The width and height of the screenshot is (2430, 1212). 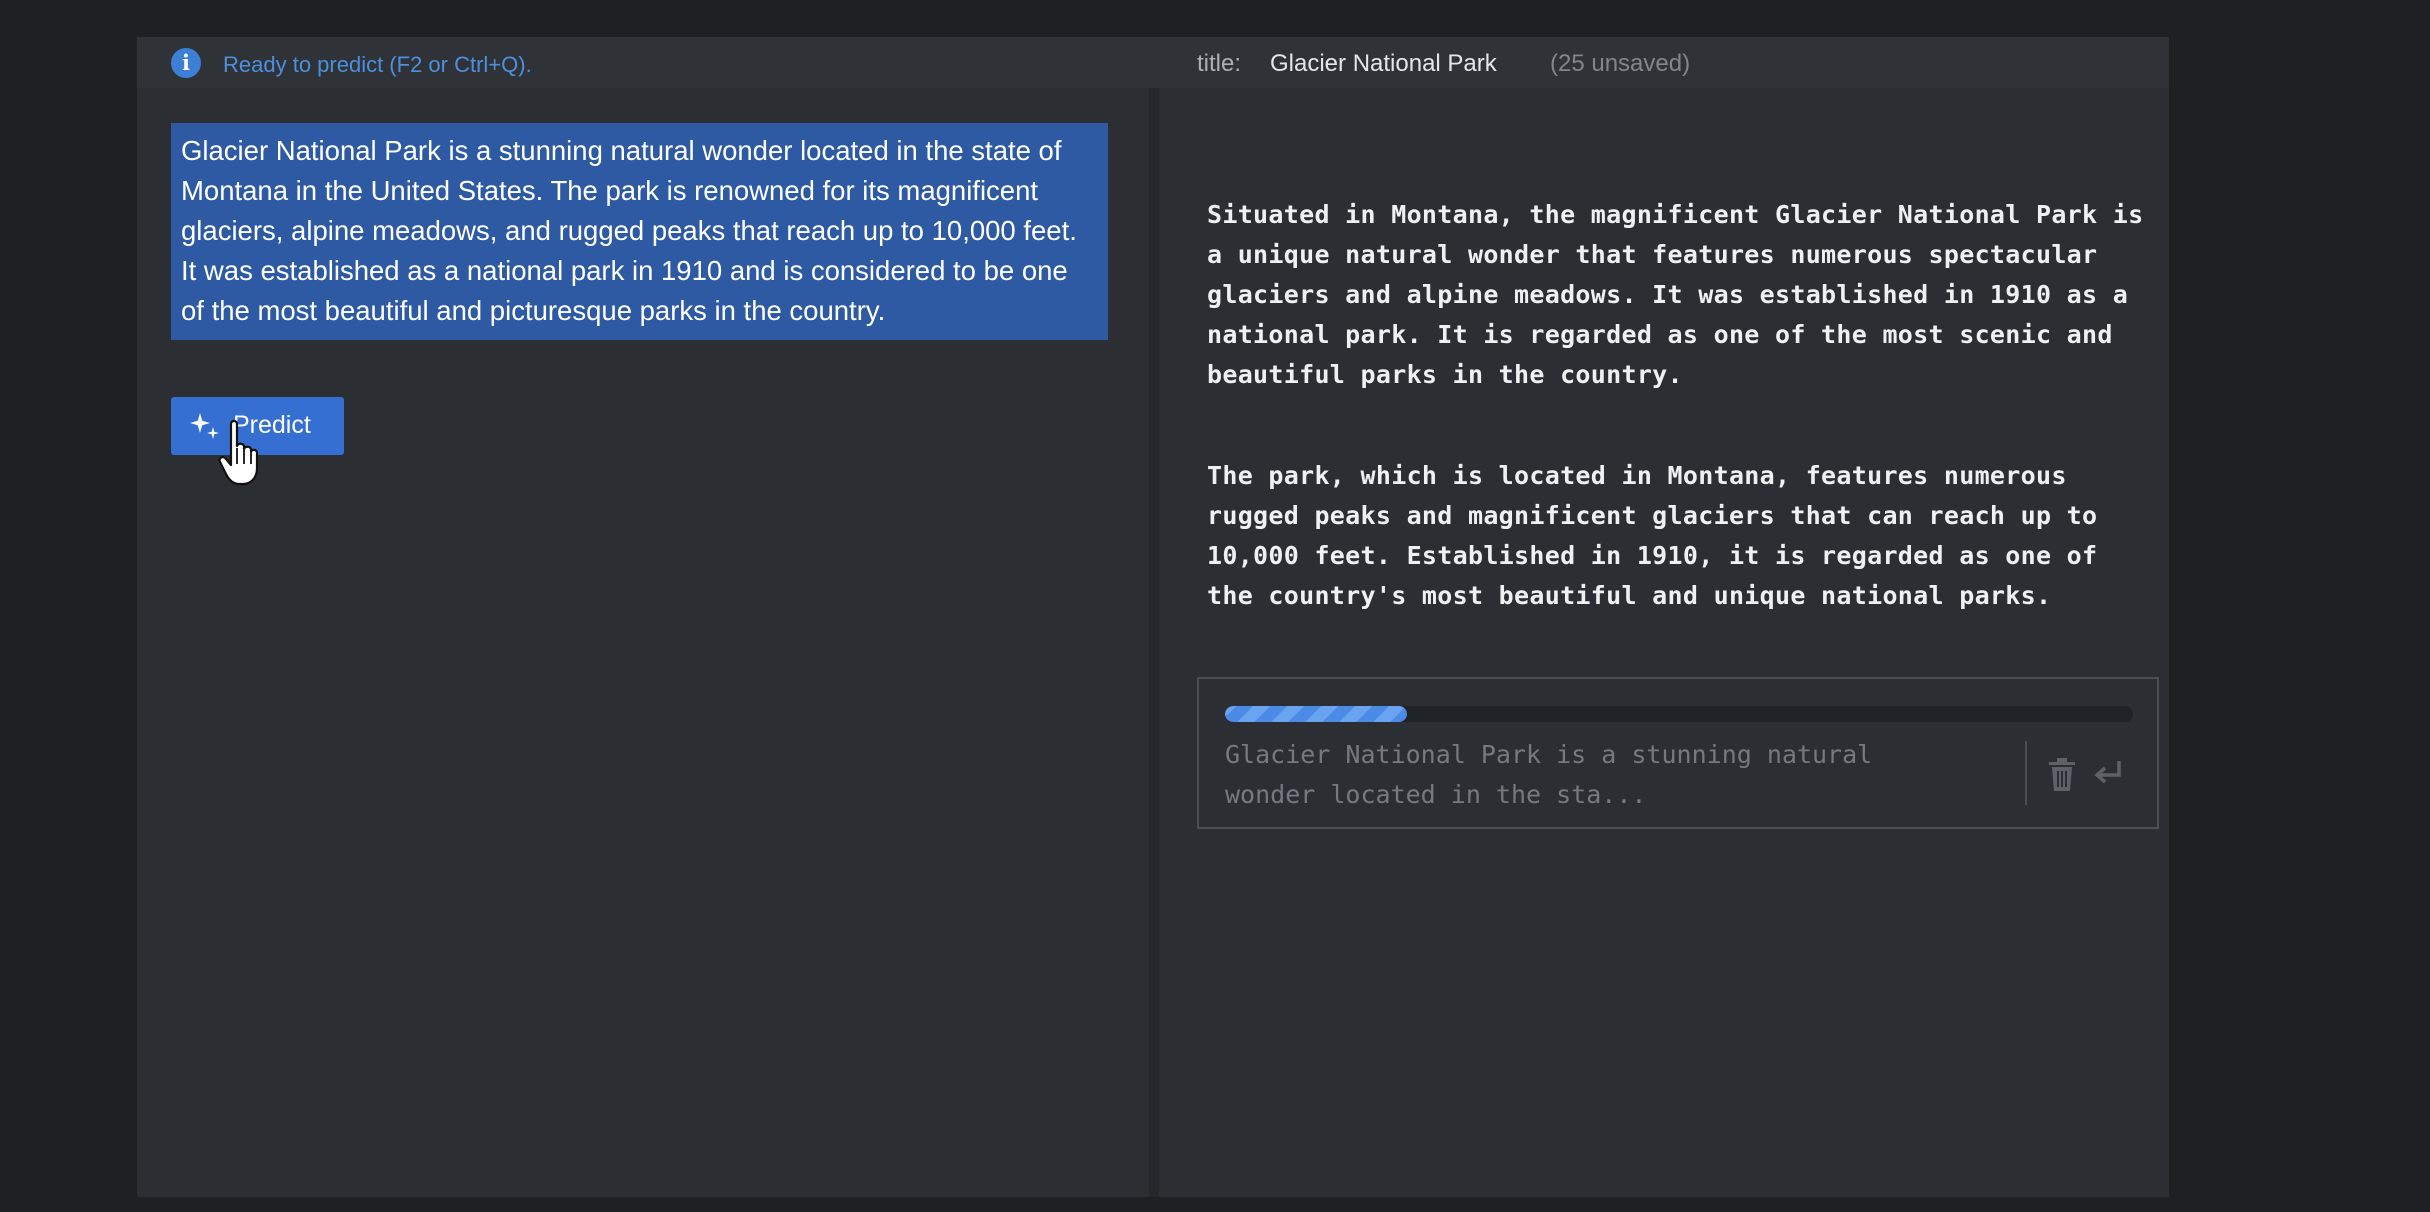 I want to click on trash-icon, so click(x=2062, y=775).